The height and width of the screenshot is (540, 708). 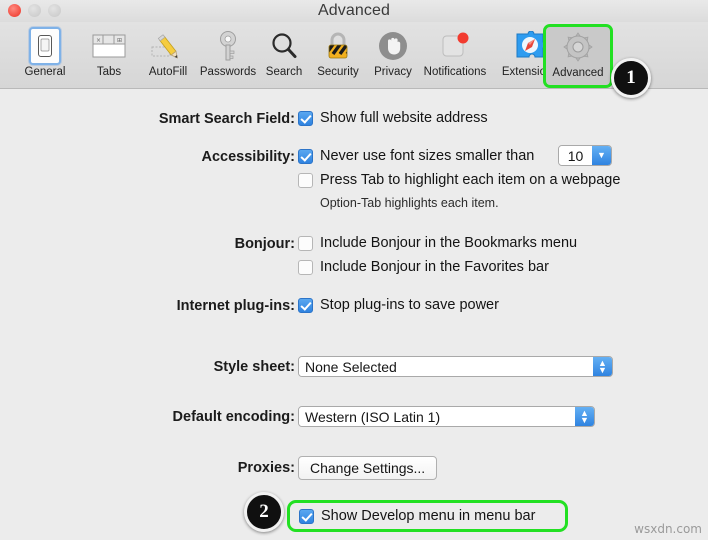 I want to click on option-tab-note: Option-Tab highlights each item., so click(x=409, y=203).